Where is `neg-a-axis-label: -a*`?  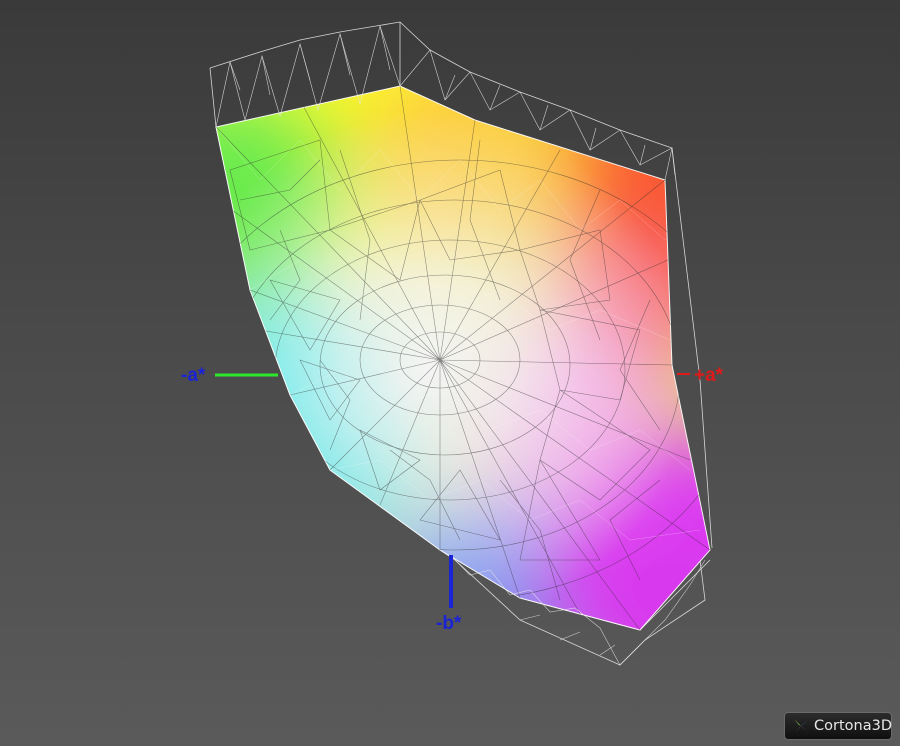
neg-a-axis-label: -a* is located at coordinates (193, 375).